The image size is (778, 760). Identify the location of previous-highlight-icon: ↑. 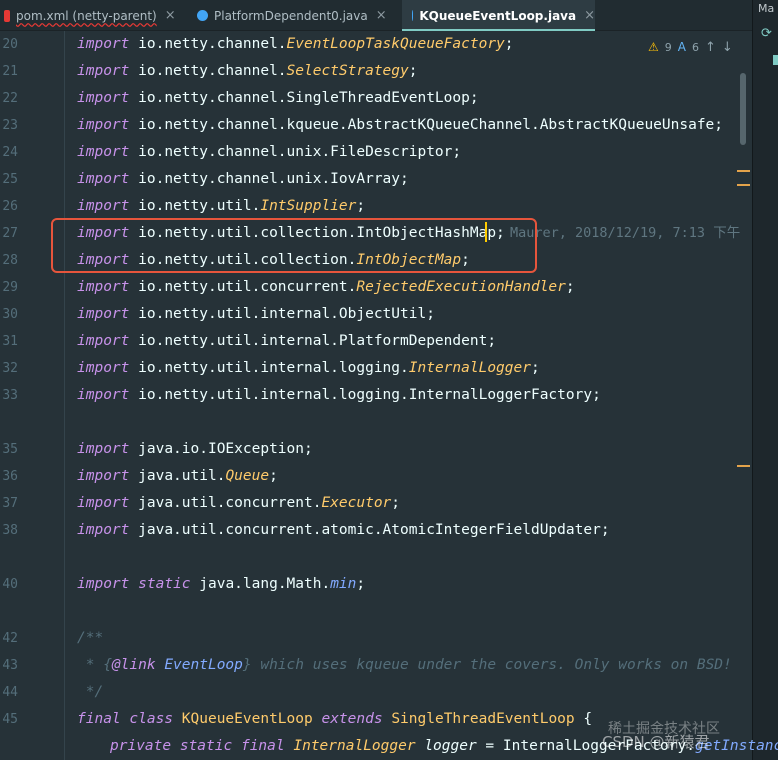
(710, 47).